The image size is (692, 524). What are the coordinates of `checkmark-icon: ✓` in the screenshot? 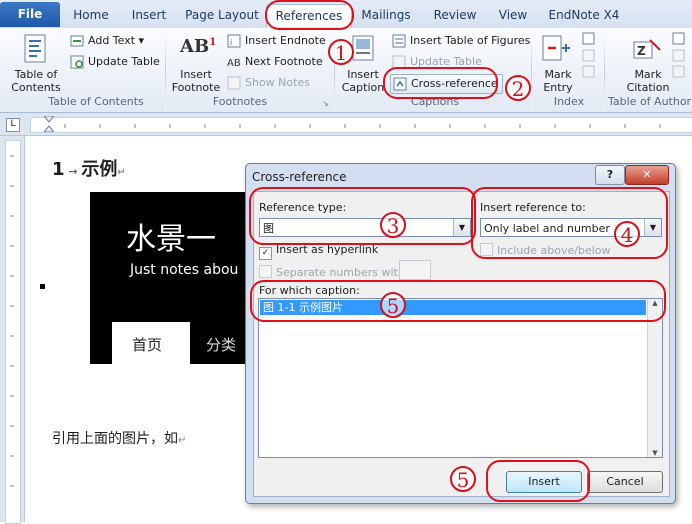 It's located at (265, 253).